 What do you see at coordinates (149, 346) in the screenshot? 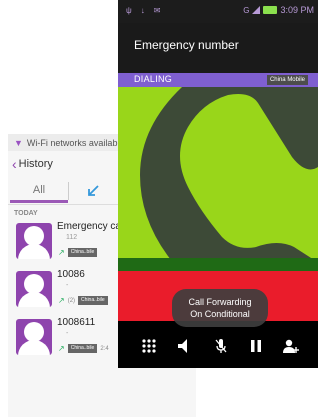
I see `dialpad-icon` at bounding box center [149, 346].